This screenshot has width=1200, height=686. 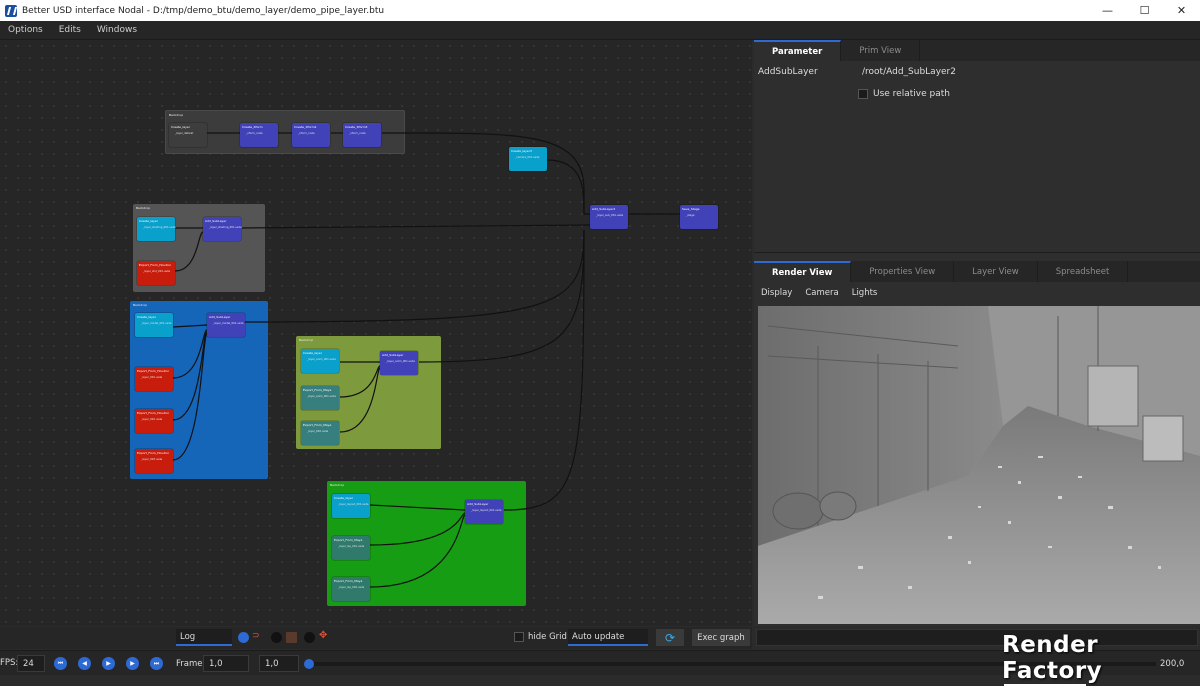 I want to click on relative-path-label: Use relative path, so click(x=911, y=94).